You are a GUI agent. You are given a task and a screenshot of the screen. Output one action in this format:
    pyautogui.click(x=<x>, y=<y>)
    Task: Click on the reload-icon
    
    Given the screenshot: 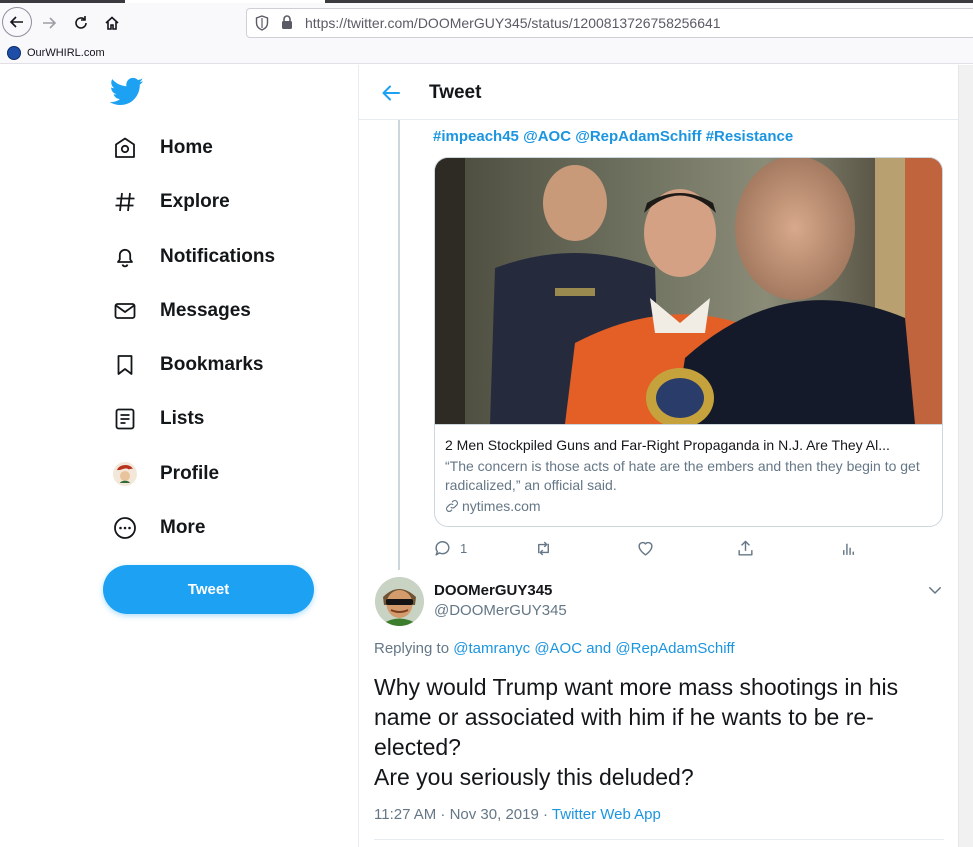 What is the action you would take?
    pyautogui.click(x=81, y=22)
    